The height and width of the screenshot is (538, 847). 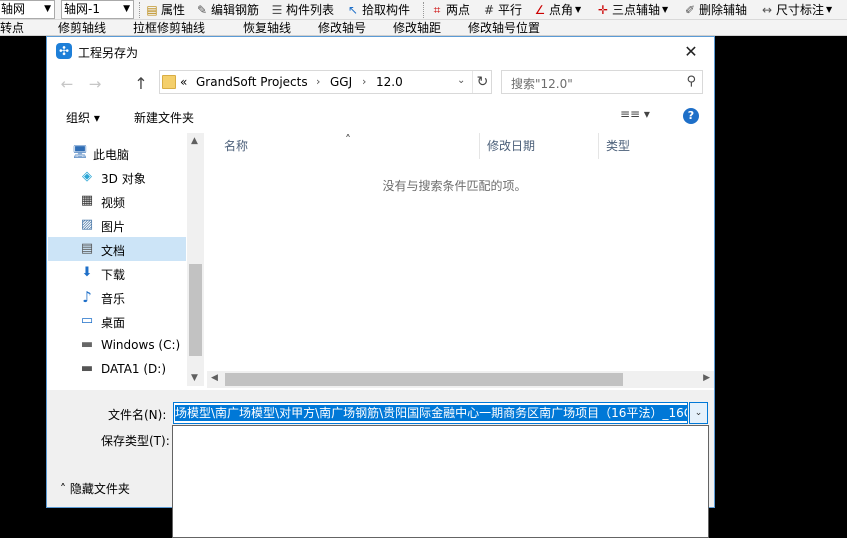 I want to click on refresh-icon: ↻, so click(x=482, y=82).